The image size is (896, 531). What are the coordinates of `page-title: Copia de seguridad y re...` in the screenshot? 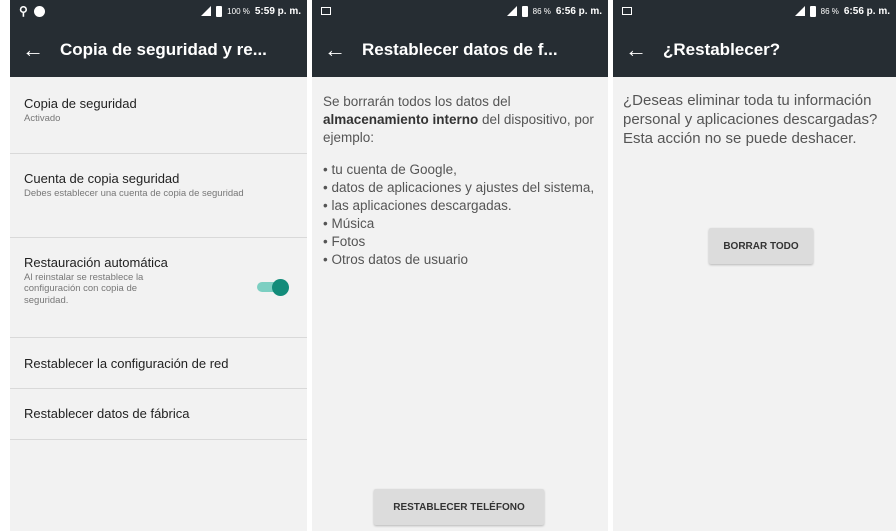 It's located at (163, 49).